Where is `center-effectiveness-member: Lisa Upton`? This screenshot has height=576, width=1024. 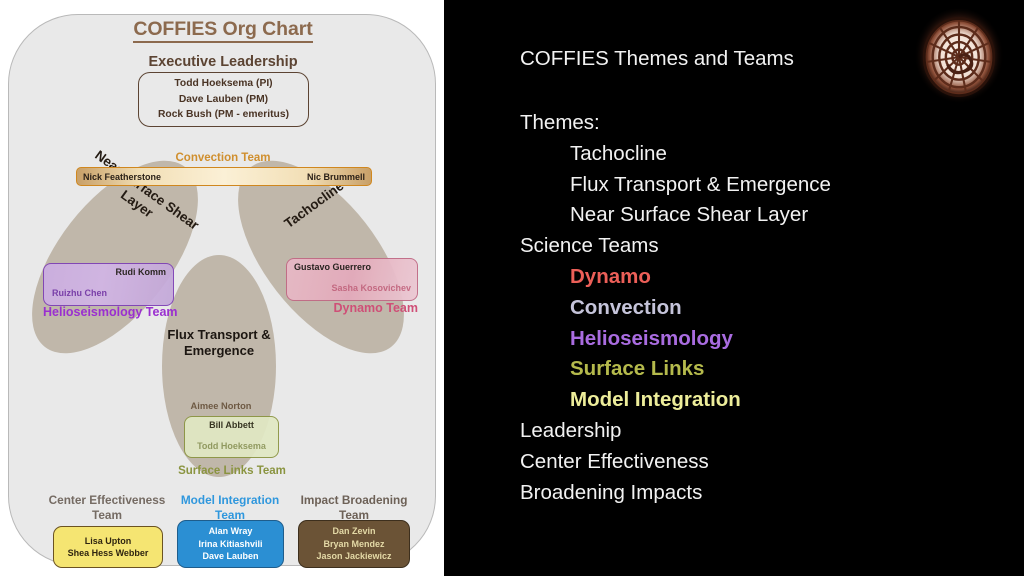 center-effectiveness-member: Lisa Upton is located at coordinates (108, 540).